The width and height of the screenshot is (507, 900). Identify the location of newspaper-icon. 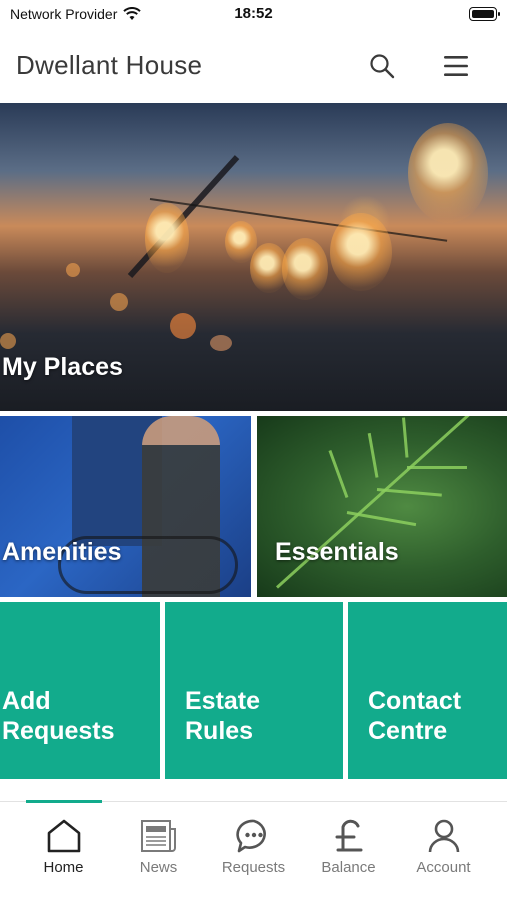
(158, 836).